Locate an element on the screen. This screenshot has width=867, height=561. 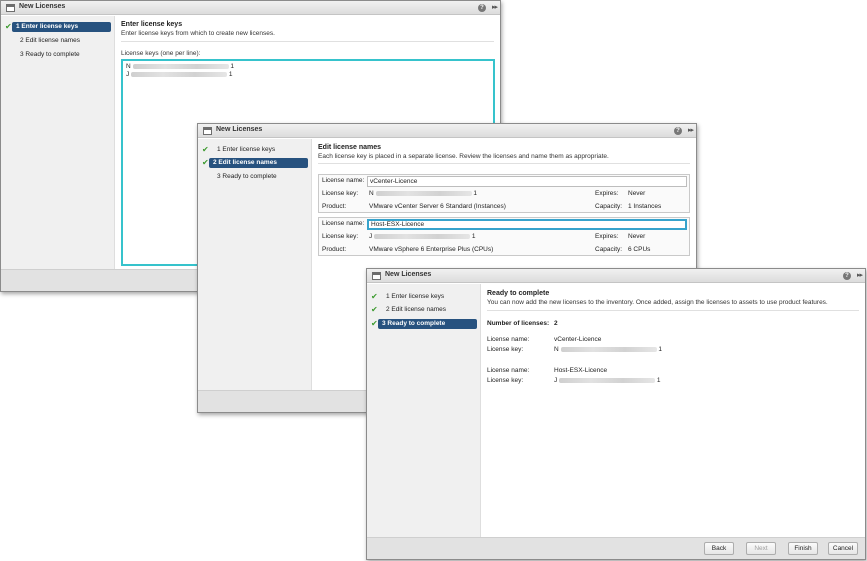
license-key-line: J 1 is located at coordinates (179, 74).